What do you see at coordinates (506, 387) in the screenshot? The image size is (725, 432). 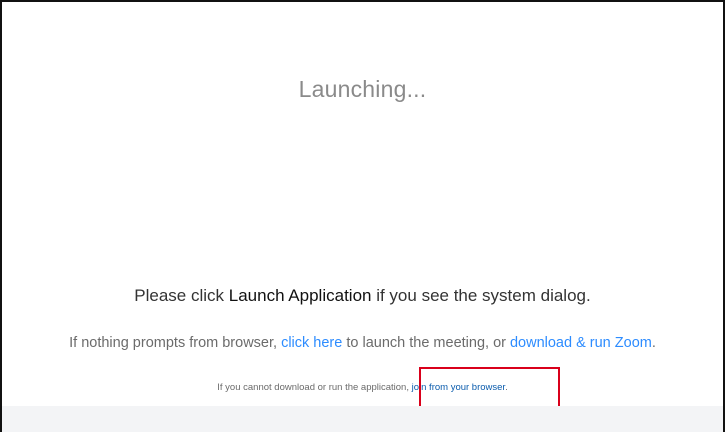 I see `browser-line-suffix: .` at bounding box center [506, 387].